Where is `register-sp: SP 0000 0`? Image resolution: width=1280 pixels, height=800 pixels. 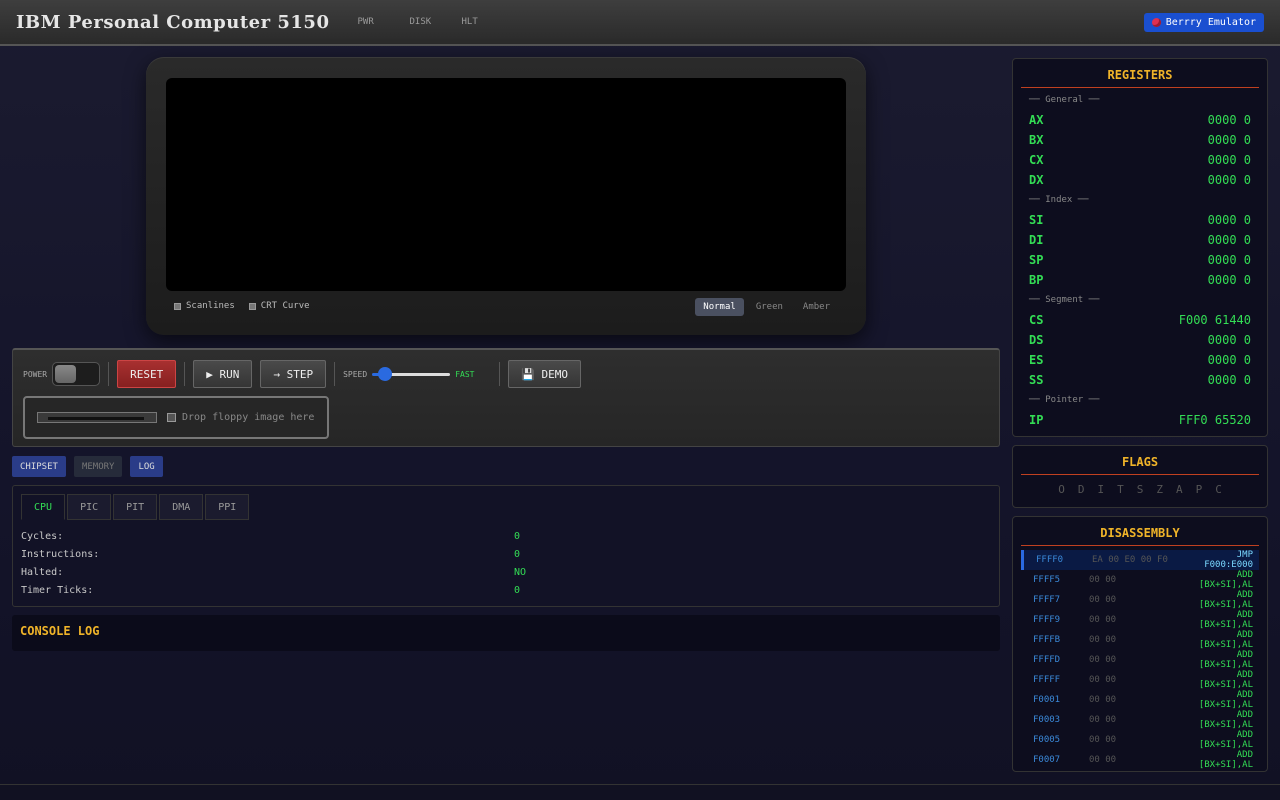 register-sp: SP 0000 0 is located at coordinates (1140, 260).